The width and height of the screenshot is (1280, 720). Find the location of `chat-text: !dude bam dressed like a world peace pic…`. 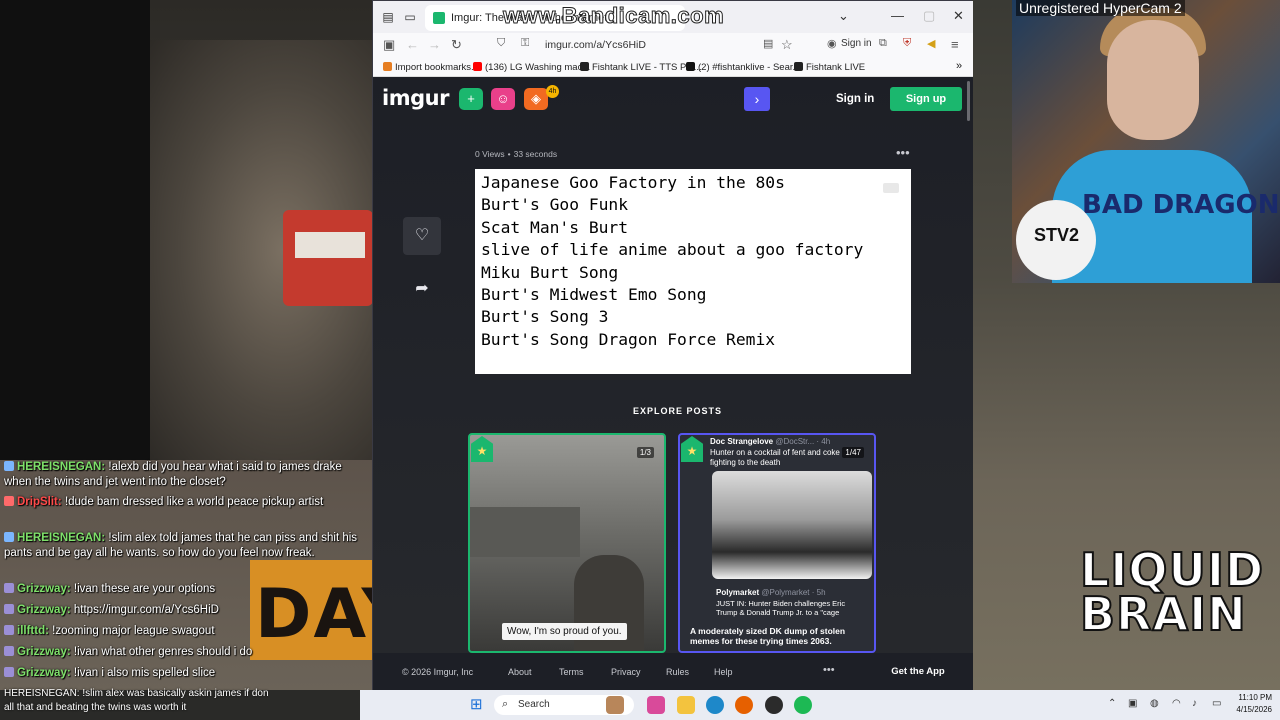

chat-text: !dude bam dressed like a world peace pic… is located at coordinates (194, 502).